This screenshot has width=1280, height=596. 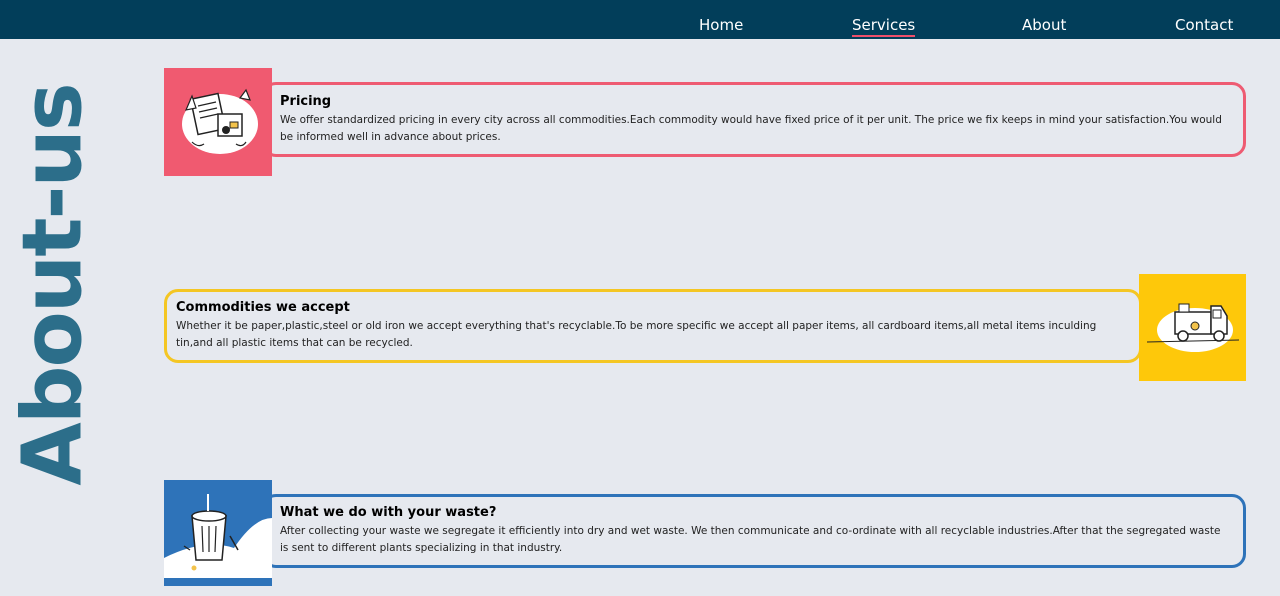 What do you see at coordinates (306, 101) in the screenshot?
I see `pricing-card-title: Pricing` at bounding box center [306, 101].